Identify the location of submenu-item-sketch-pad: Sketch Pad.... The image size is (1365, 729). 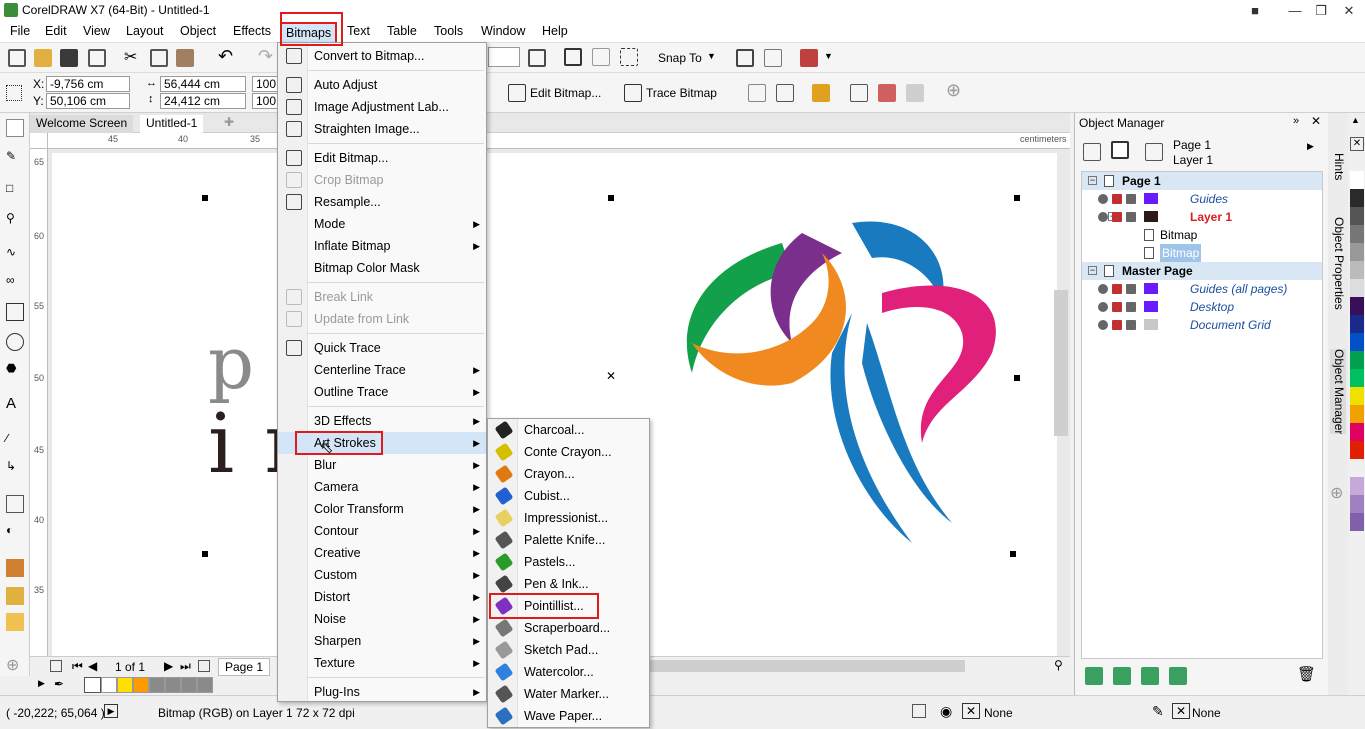
(568, 650).